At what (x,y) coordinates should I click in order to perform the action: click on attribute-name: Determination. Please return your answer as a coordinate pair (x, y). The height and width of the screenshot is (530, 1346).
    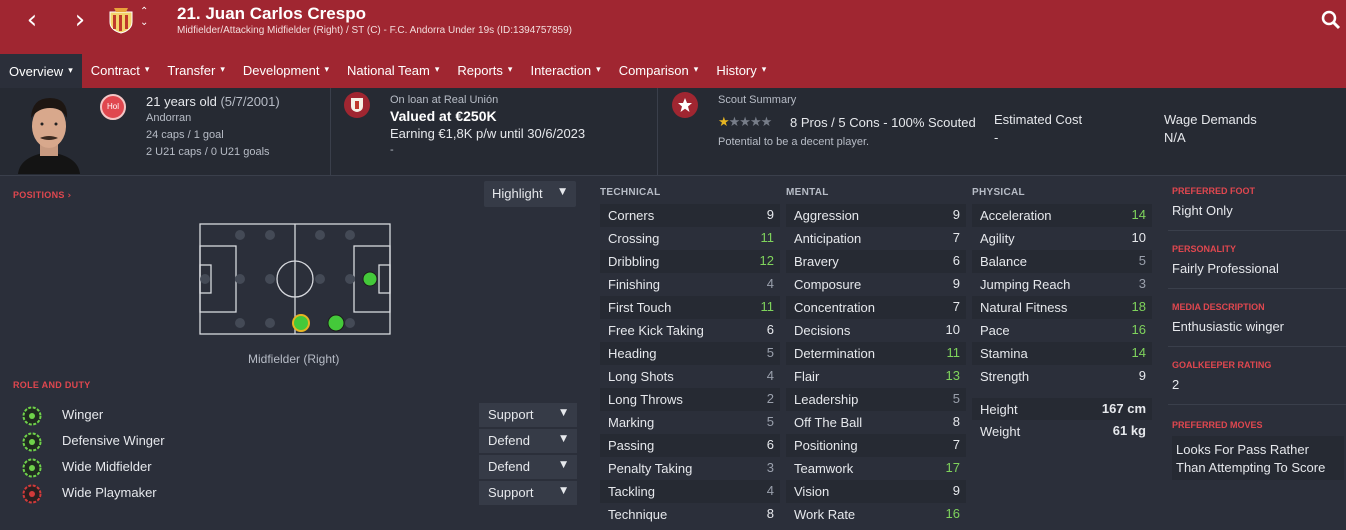
    Looking at the image, I should click on (834, 353).